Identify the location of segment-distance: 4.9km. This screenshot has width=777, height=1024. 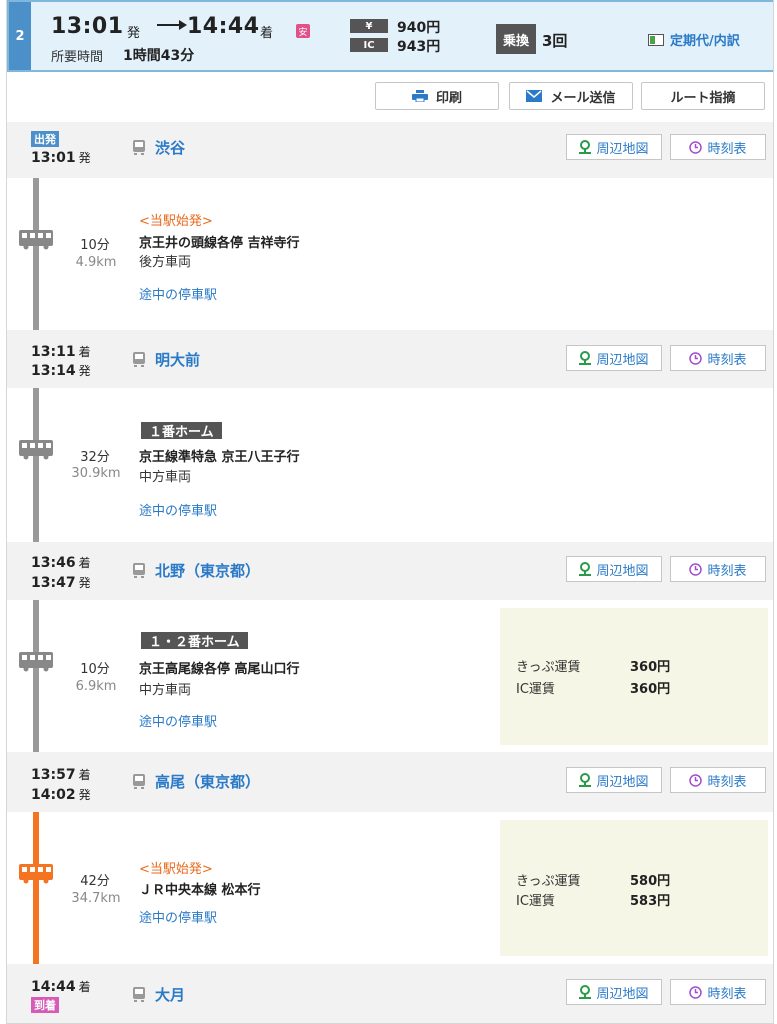
(96, 262).